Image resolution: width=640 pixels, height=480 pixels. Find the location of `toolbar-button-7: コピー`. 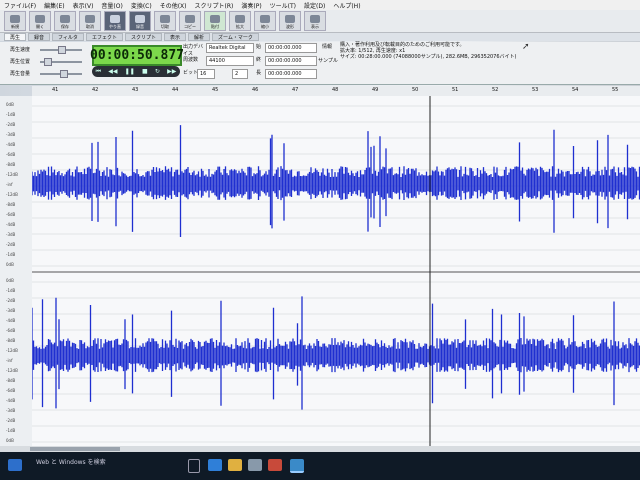

toolbar-button-7: コピー is located at coordinates (190, 21).